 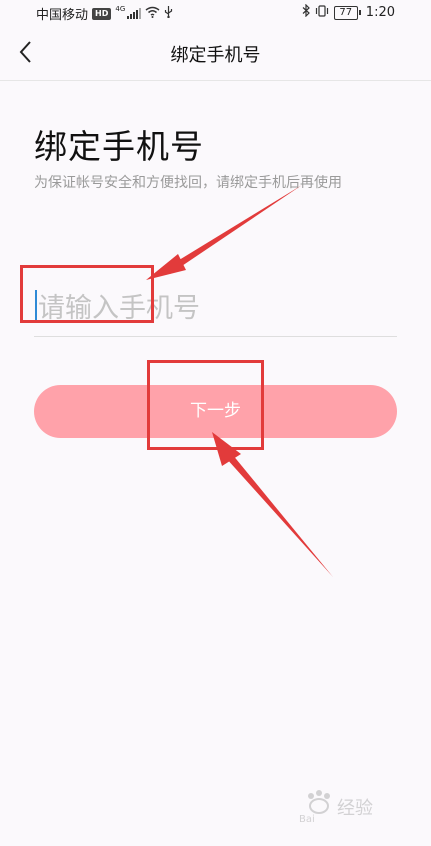 I want to click on battery-level: 77, so click(x=345, y=12).